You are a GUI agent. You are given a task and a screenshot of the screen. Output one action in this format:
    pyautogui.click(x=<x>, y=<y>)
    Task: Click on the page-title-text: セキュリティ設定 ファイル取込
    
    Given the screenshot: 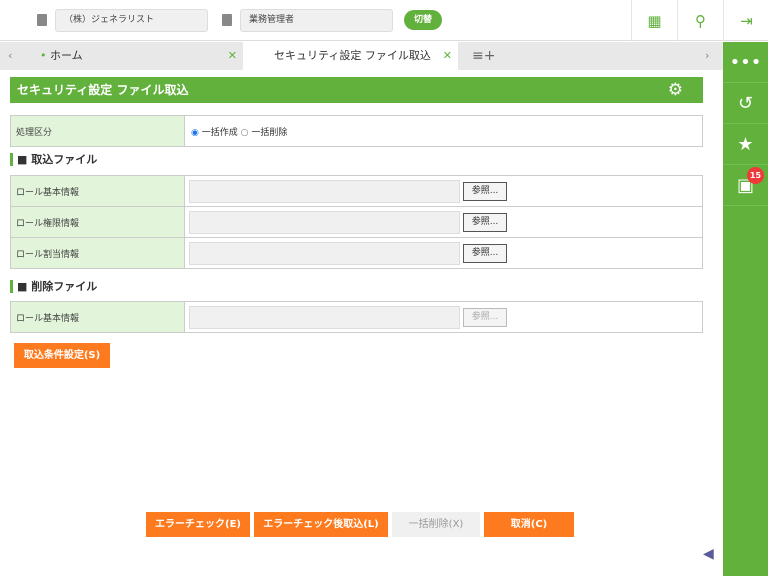 What is the action you would take?
    pyautogui.click(x=103, y=90)
    